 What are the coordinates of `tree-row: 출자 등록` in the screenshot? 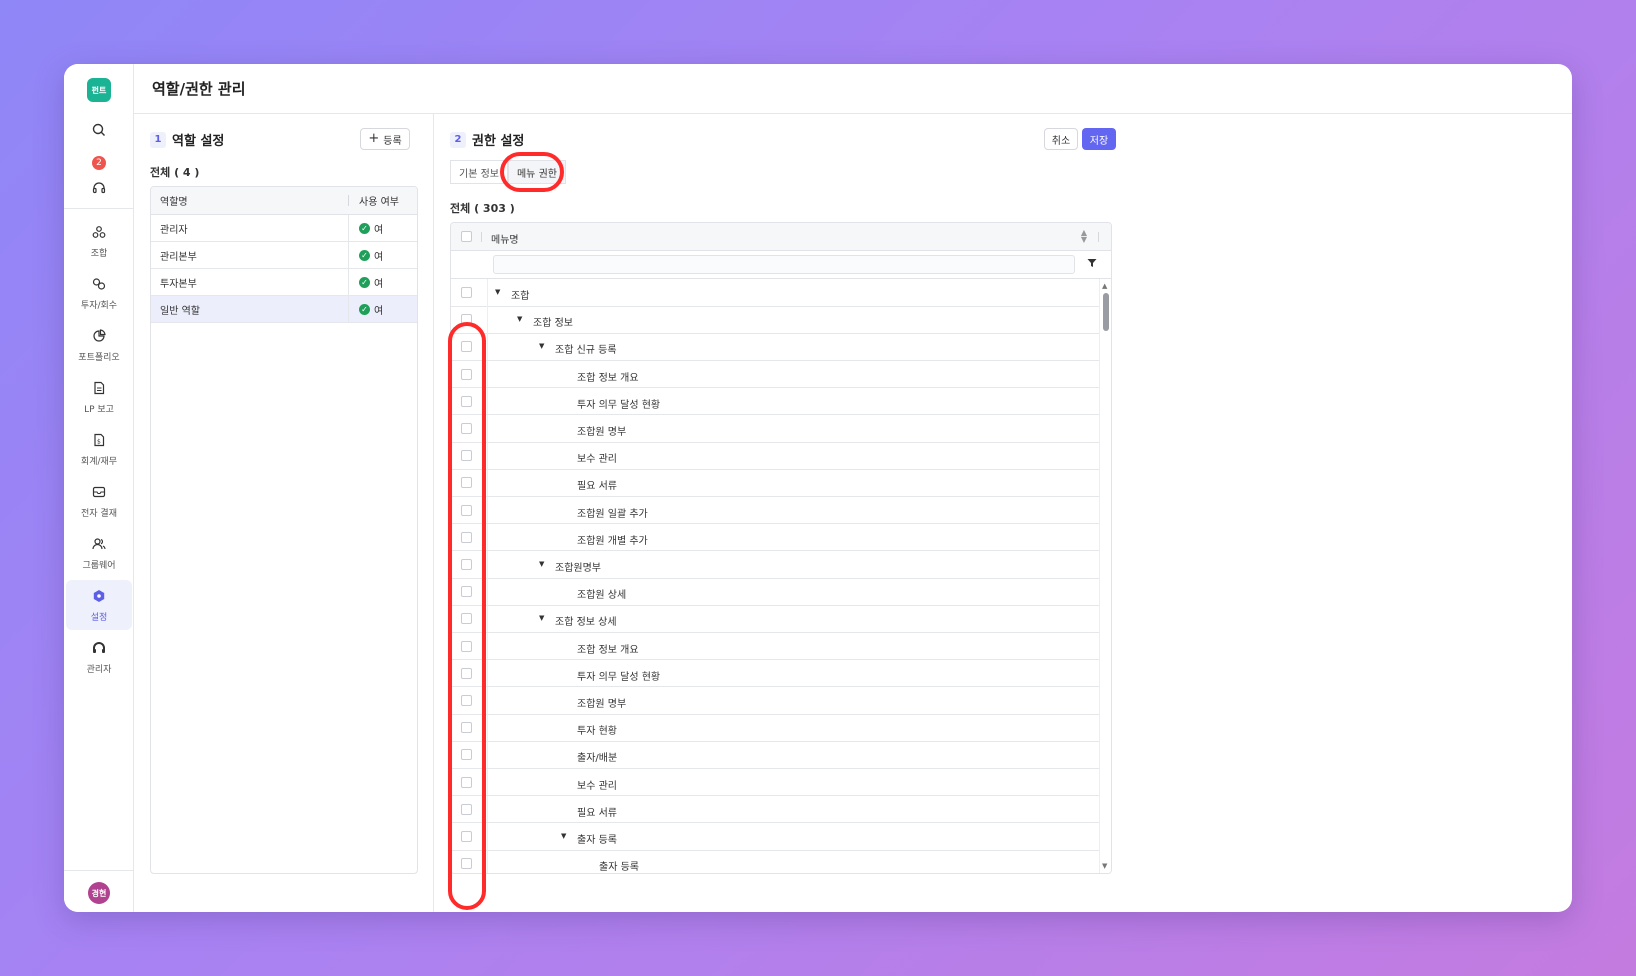 It's located at (776, 861).